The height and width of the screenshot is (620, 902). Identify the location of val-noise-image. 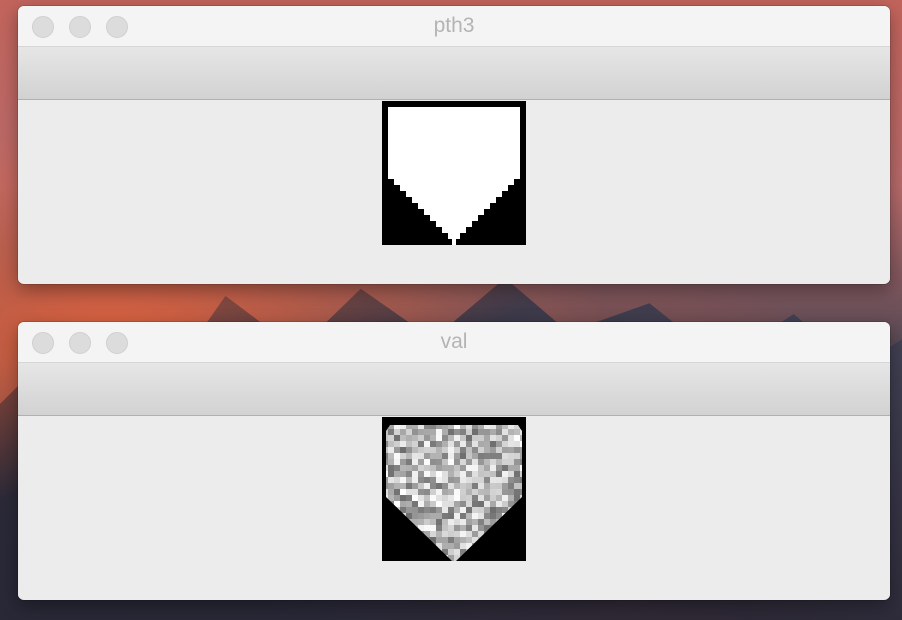
(454, 489).